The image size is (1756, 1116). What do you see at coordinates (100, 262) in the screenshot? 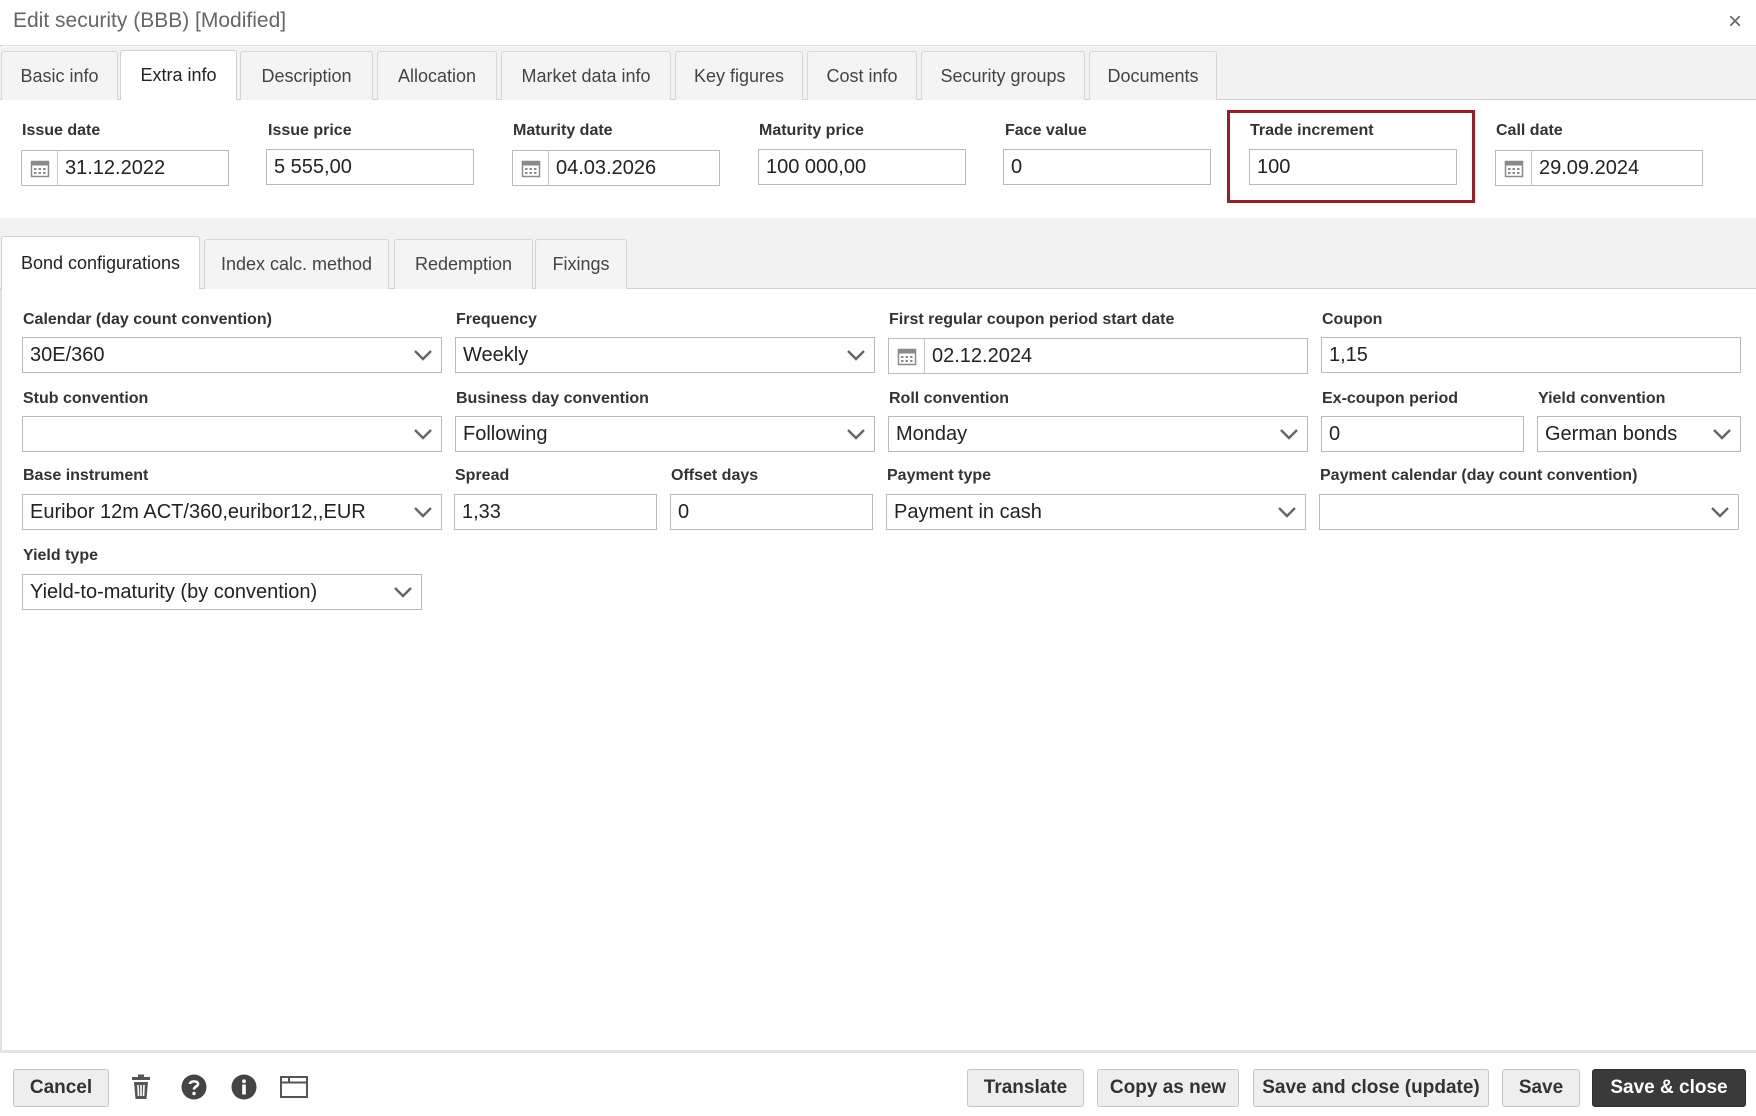
I see `tab-bond-configurations: Bond configurations` at bounding box center [100, 262].